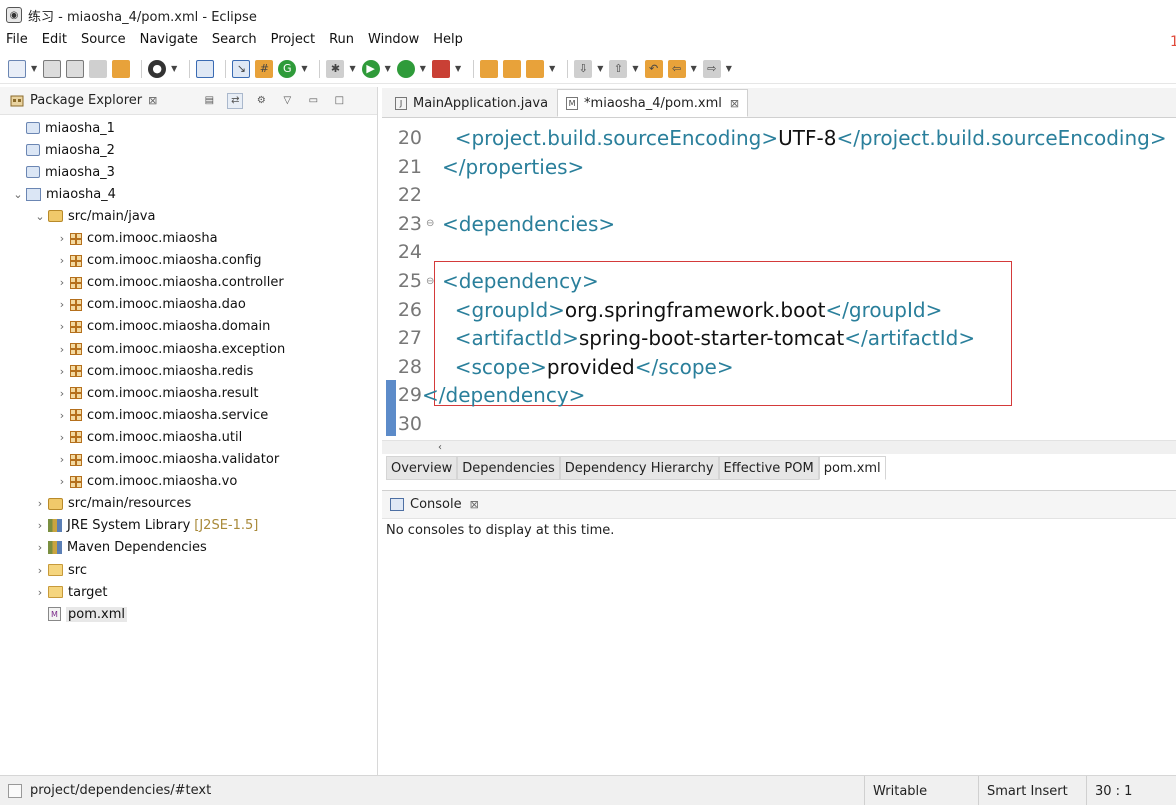 This screenshot has width=1176, height=805. What do you see at coordinates (535, 68) in the screenshot?
I see `search-icon` at bounding box center [535, 68].